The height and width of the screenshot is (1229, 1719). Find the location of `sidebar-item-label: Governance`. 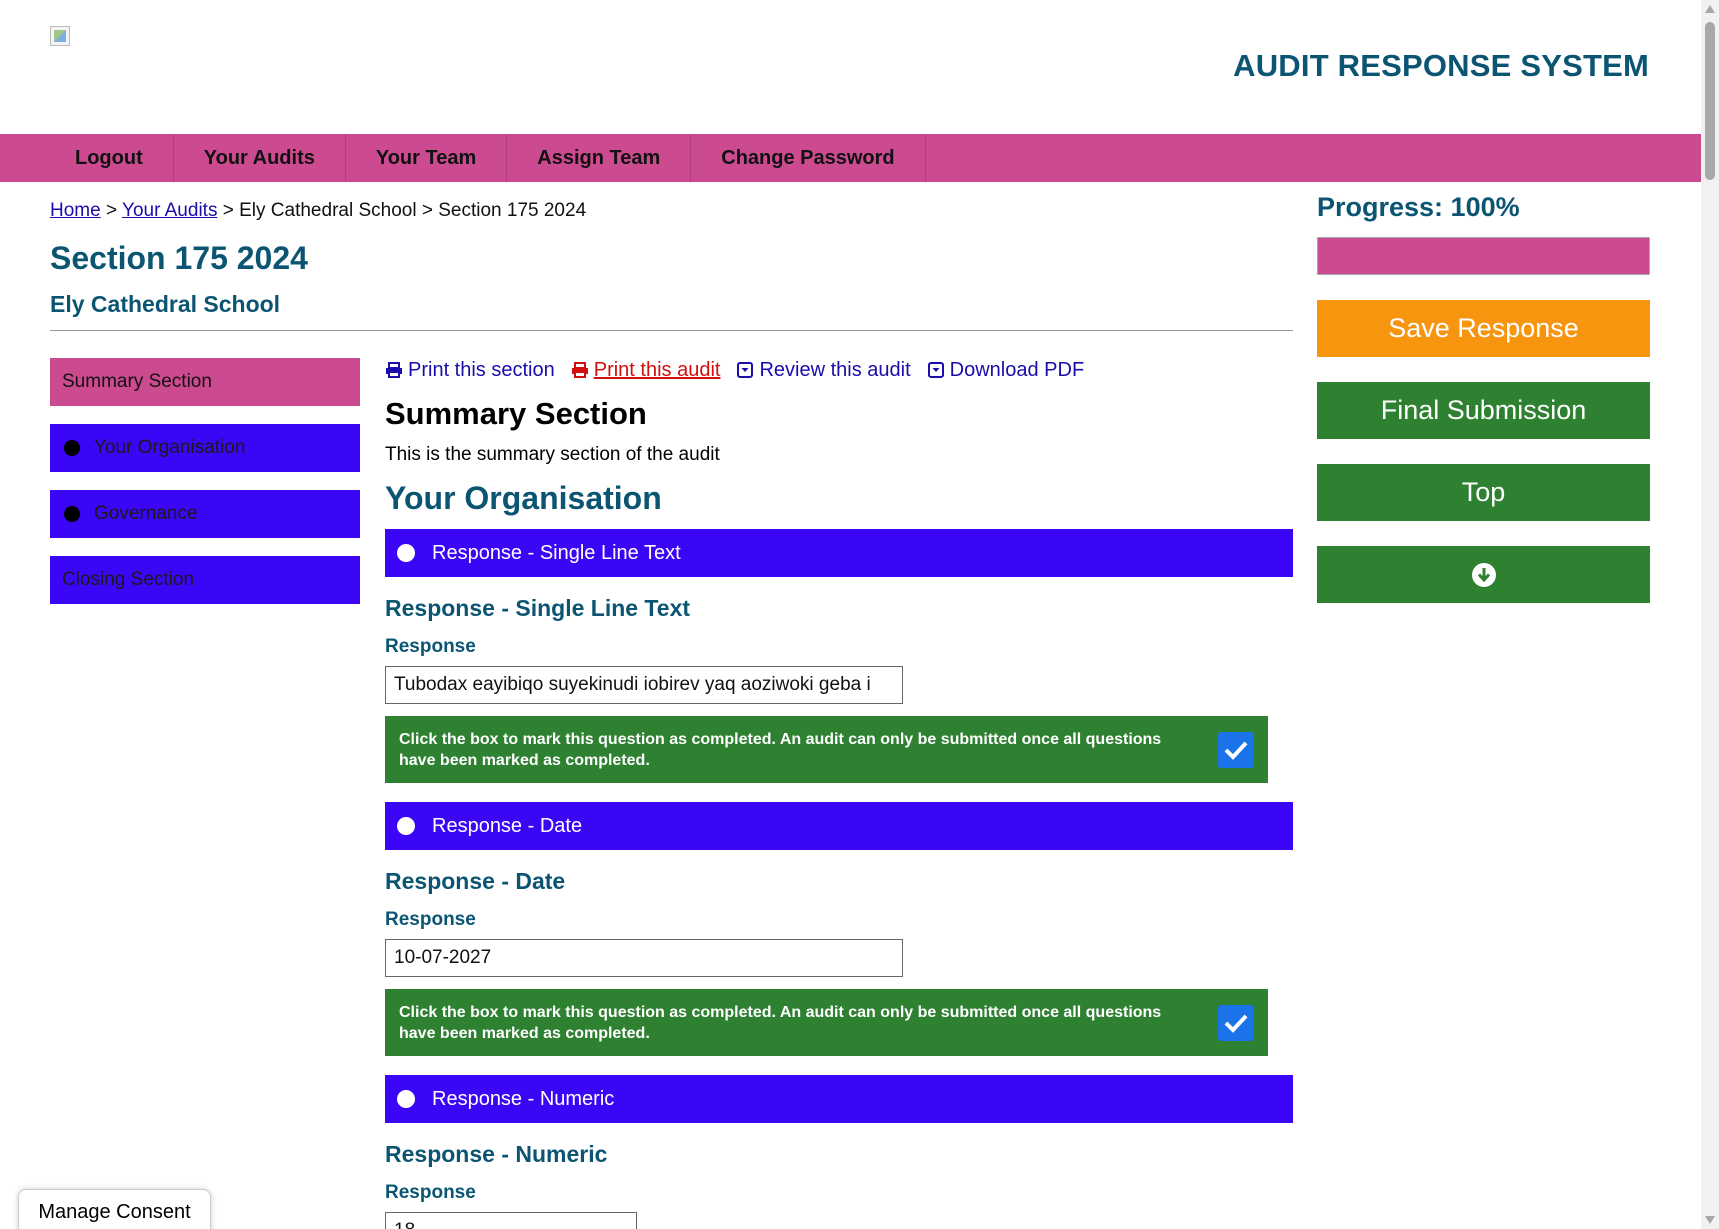

sidebar-item-label: Governance is located at coordinates (146, 513).